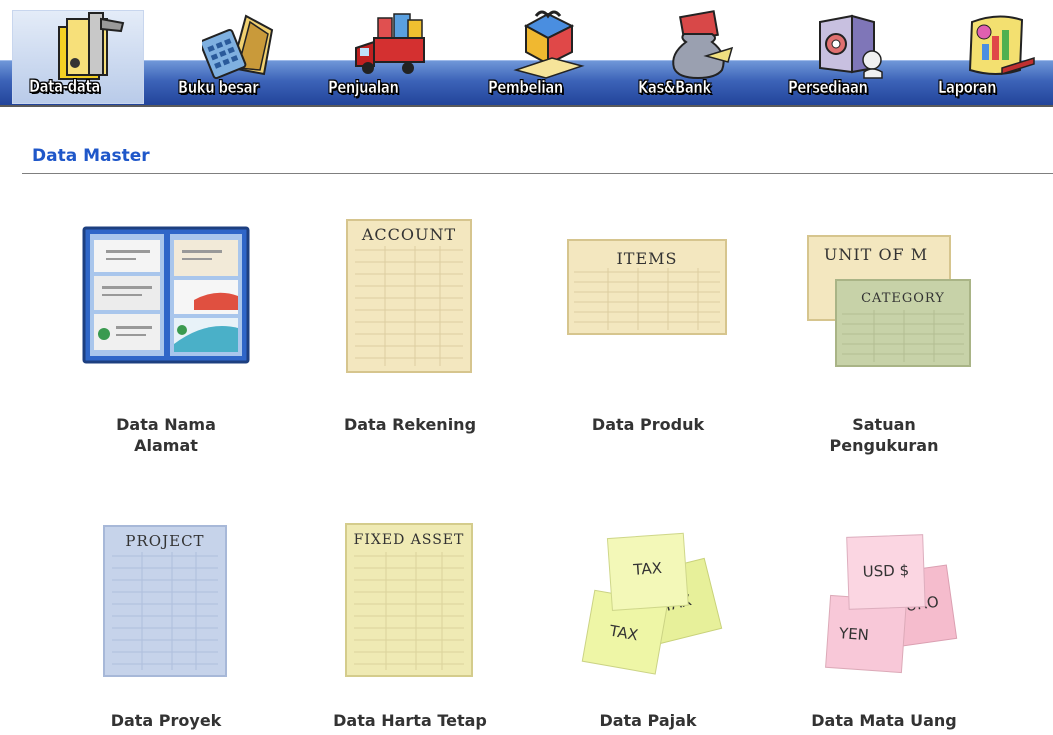 This screenshot has width=1053, height=735. What do you see at coordinates (884, 424) in the screenshot?
I see `tile-label-line-1: Satuan` at bounding box center [884, 424].